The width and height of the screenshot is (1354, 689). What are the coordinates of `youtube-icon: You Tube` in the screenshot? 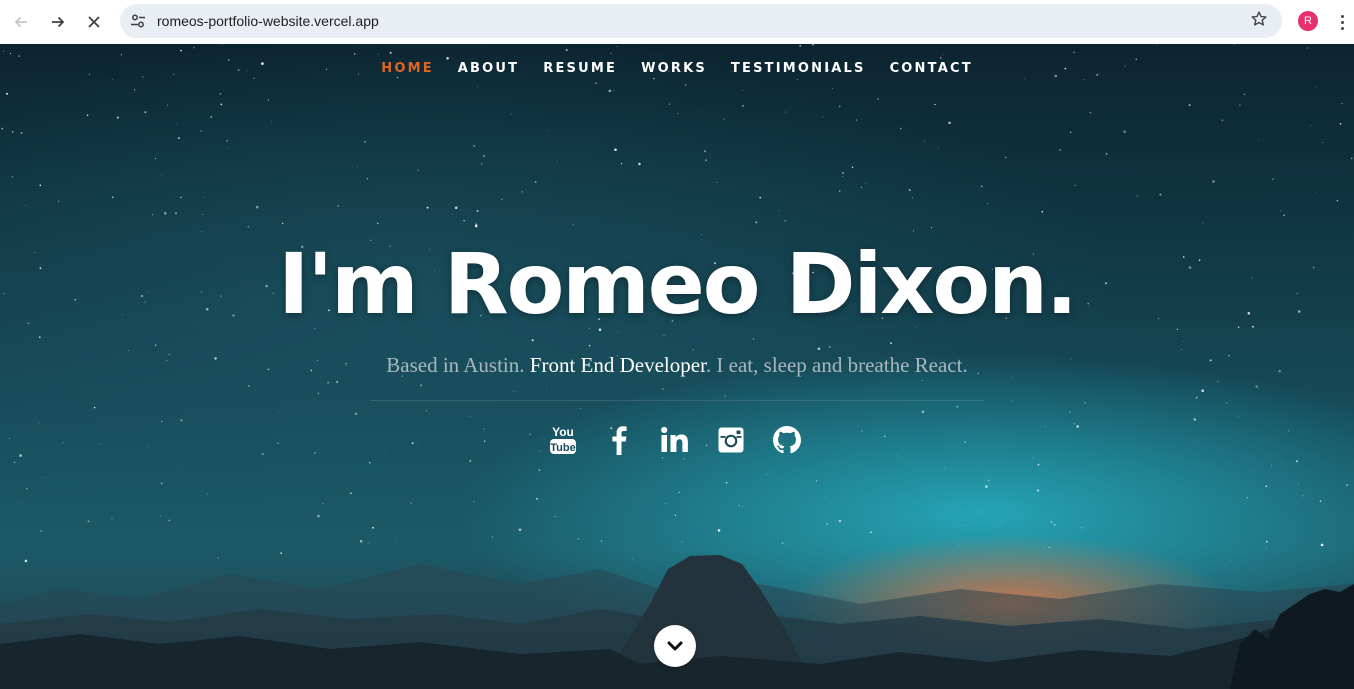 It's located at (563, 439).